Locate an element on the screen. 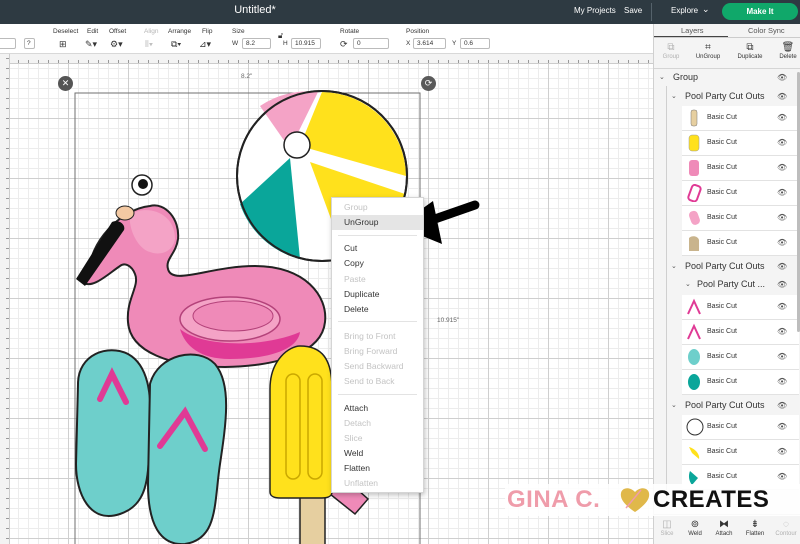 This screenshot has height=544, width=800. close-icon: ✕ is located at coordinates (65, 83).